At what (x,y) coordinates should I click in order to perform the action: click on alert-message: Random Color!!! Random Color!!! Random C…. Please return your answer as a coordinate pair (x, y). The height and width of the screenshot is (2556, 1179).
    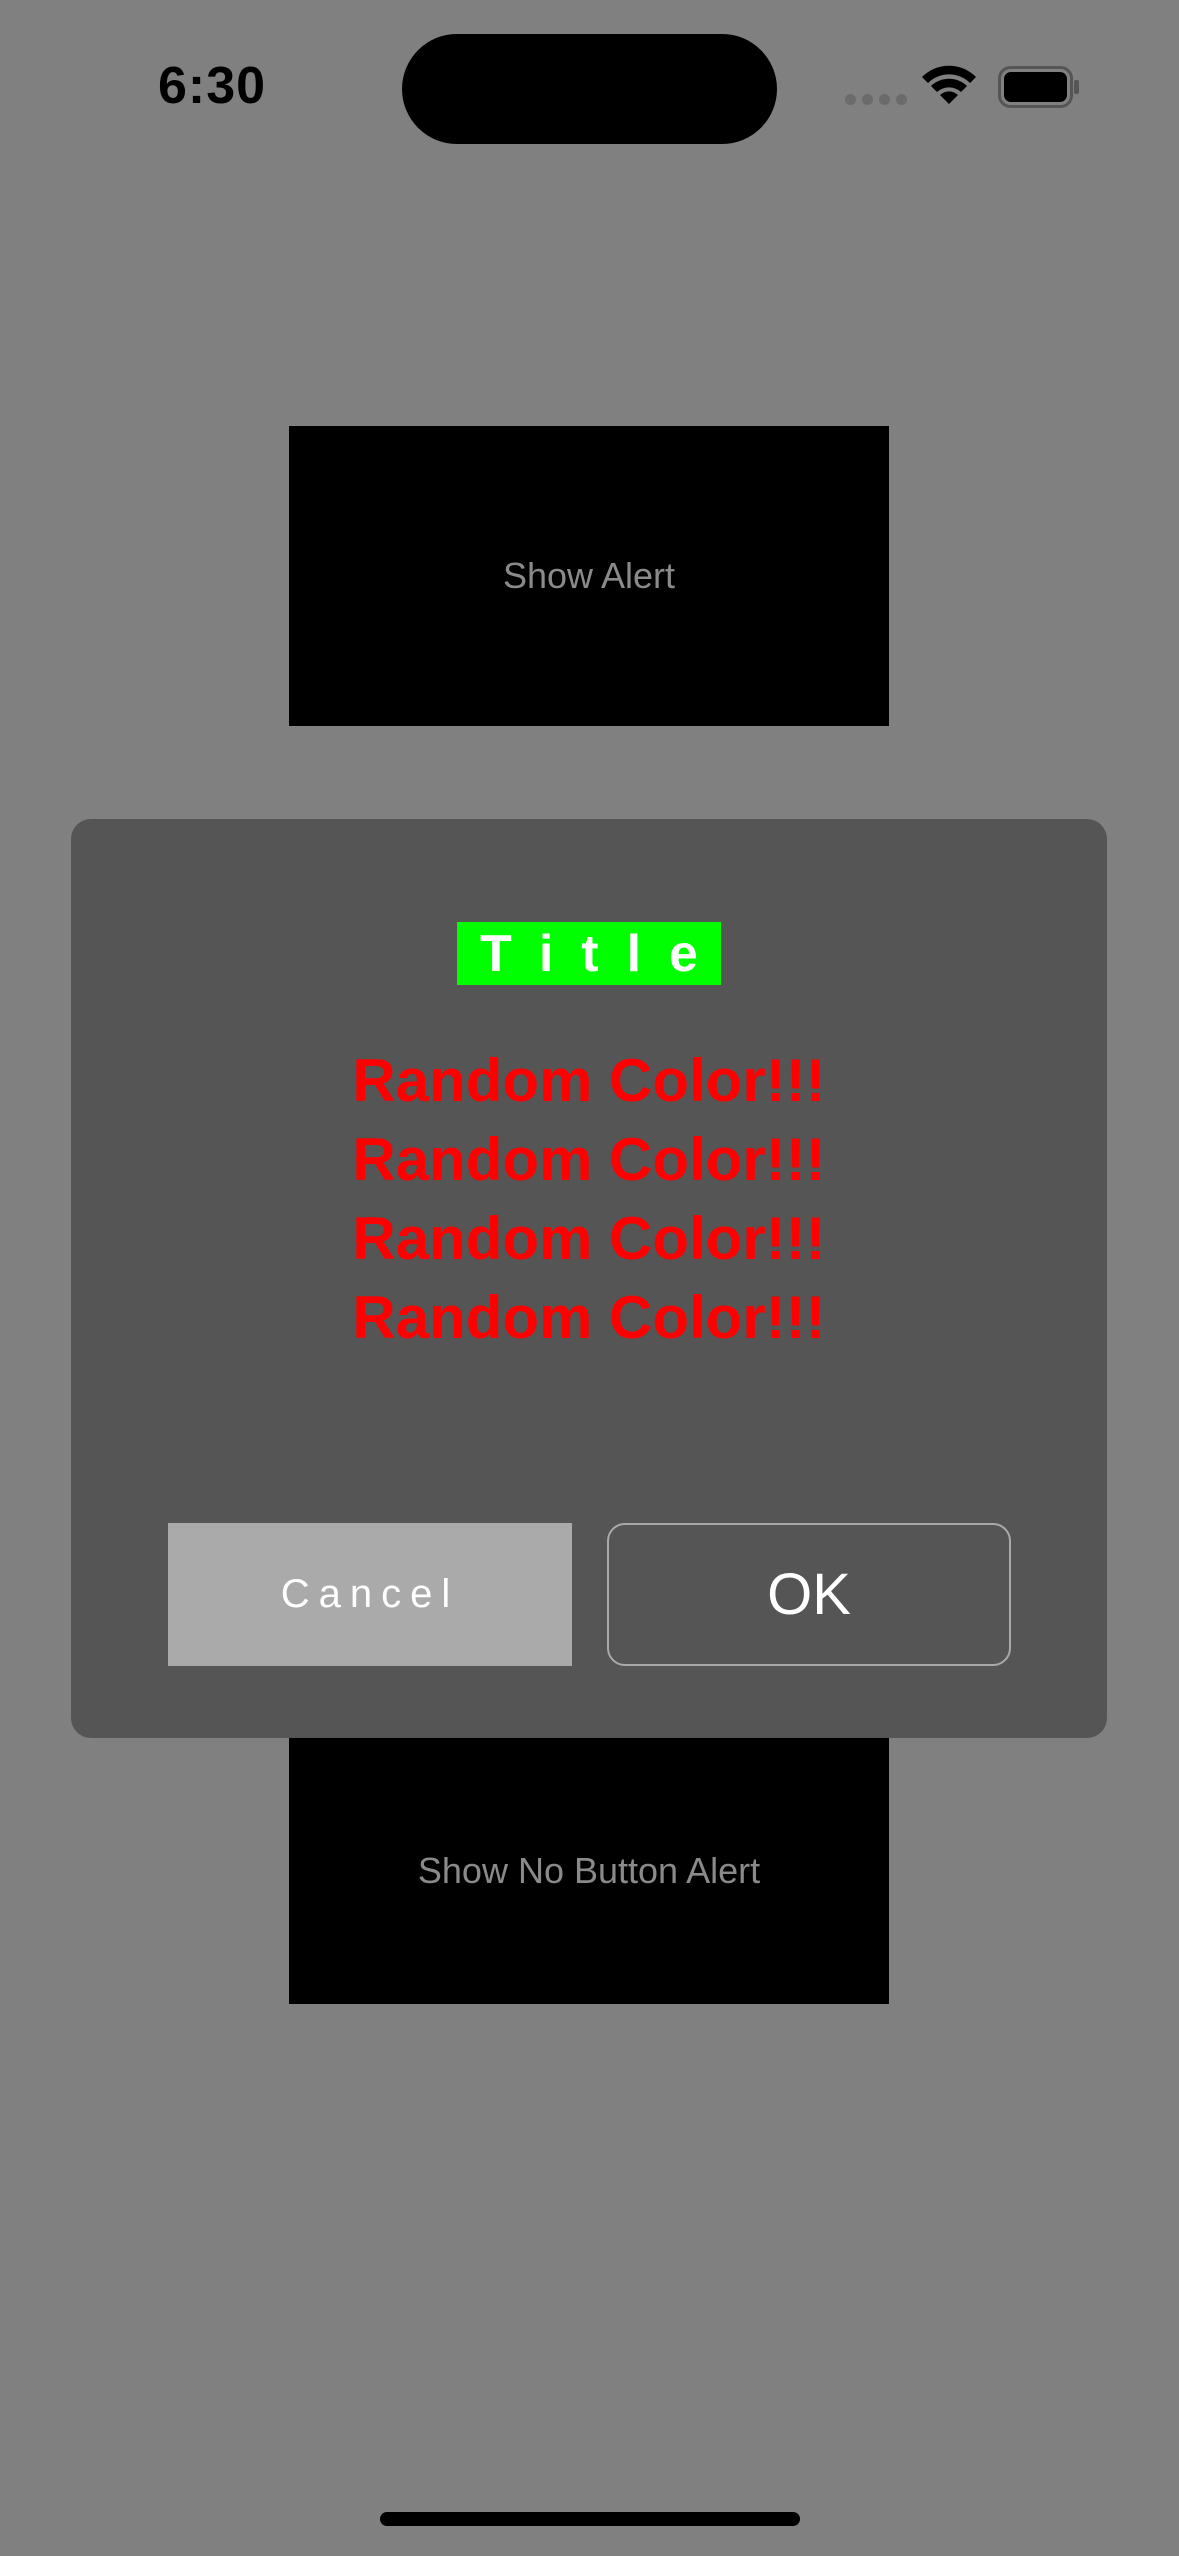
    Looking at the image, I should click on (589, 1199).